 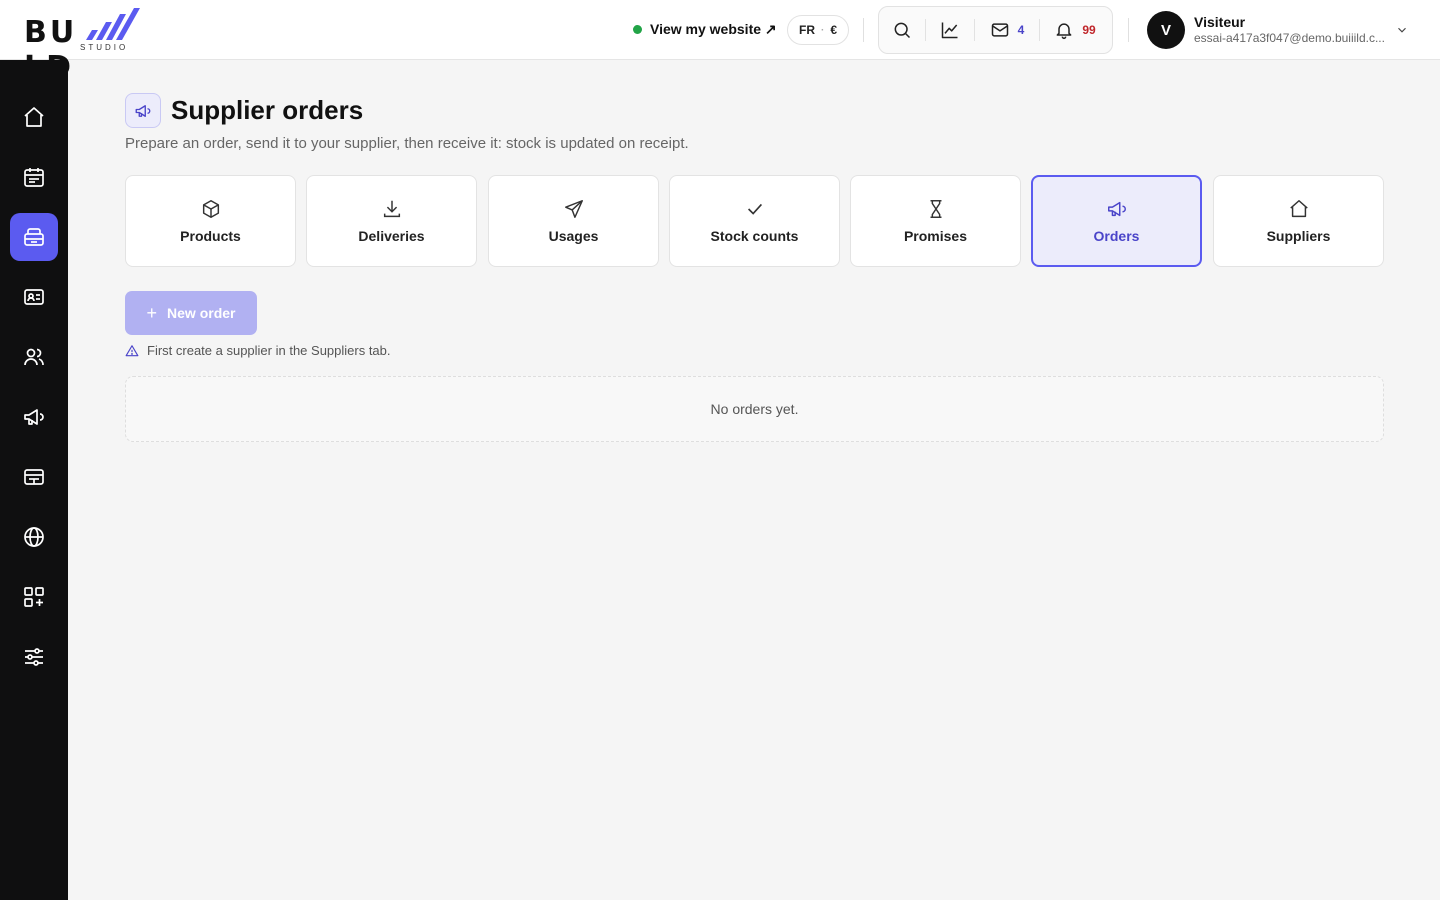 I want to click on analytics-button, so click(x=950, y=30).